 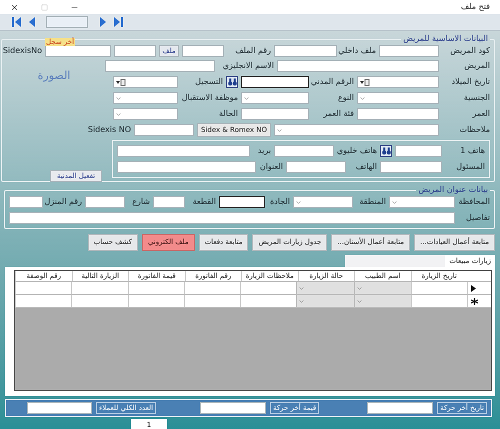 What do you see at coordinates (110, 130) in the screenshot?
I see `field-label: Sidexis NO` at bounding box center [110, 130].